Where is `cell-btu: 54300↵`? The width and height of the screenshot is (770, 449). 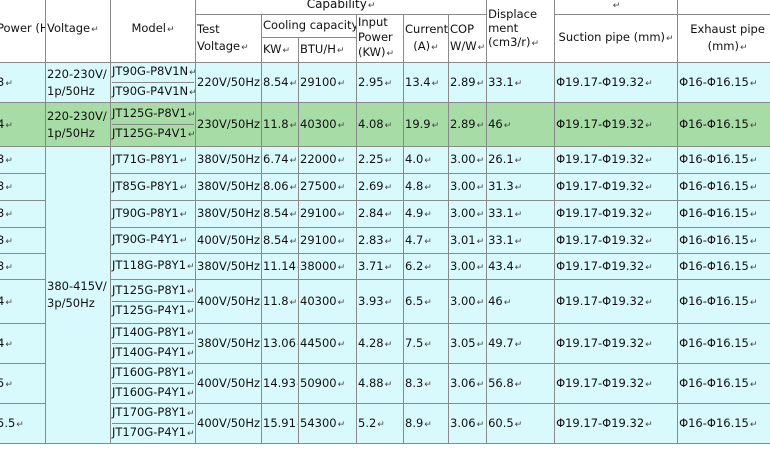
cell-btu: 54300↵ is located at coordinates (327, 423).